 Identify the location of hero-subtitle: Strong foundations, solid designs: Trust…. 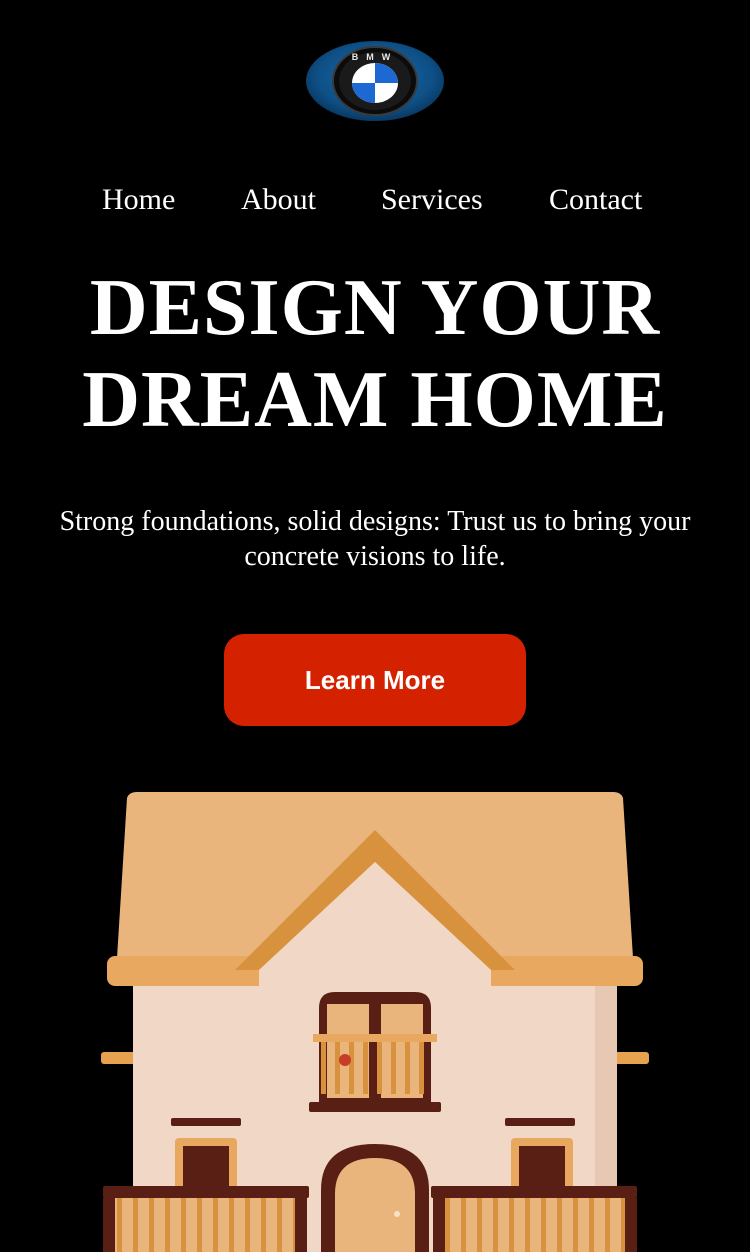
(375, 539).